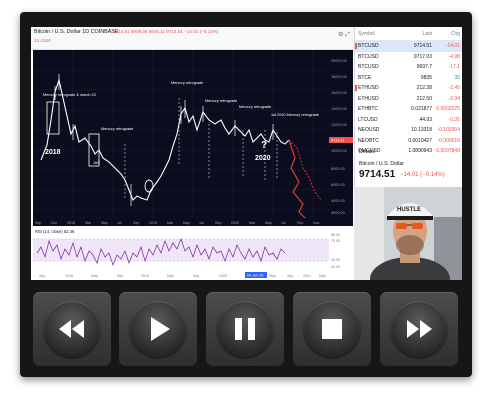 The image size is (500, 420). What do you see at coordinates (408, 88) in the screenshot?
I see `watchlist-row: ETHUSD 212.38 -2.45` at bounding box center [408, 88].